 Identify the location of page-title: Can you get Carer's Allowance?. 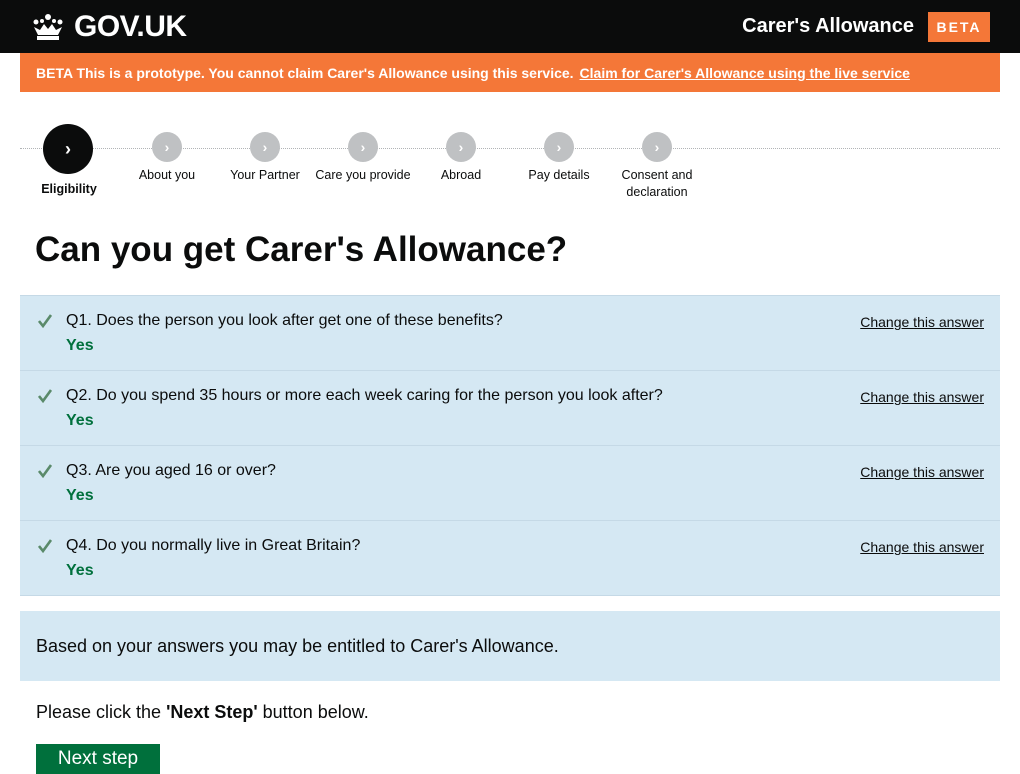
(301, 249).